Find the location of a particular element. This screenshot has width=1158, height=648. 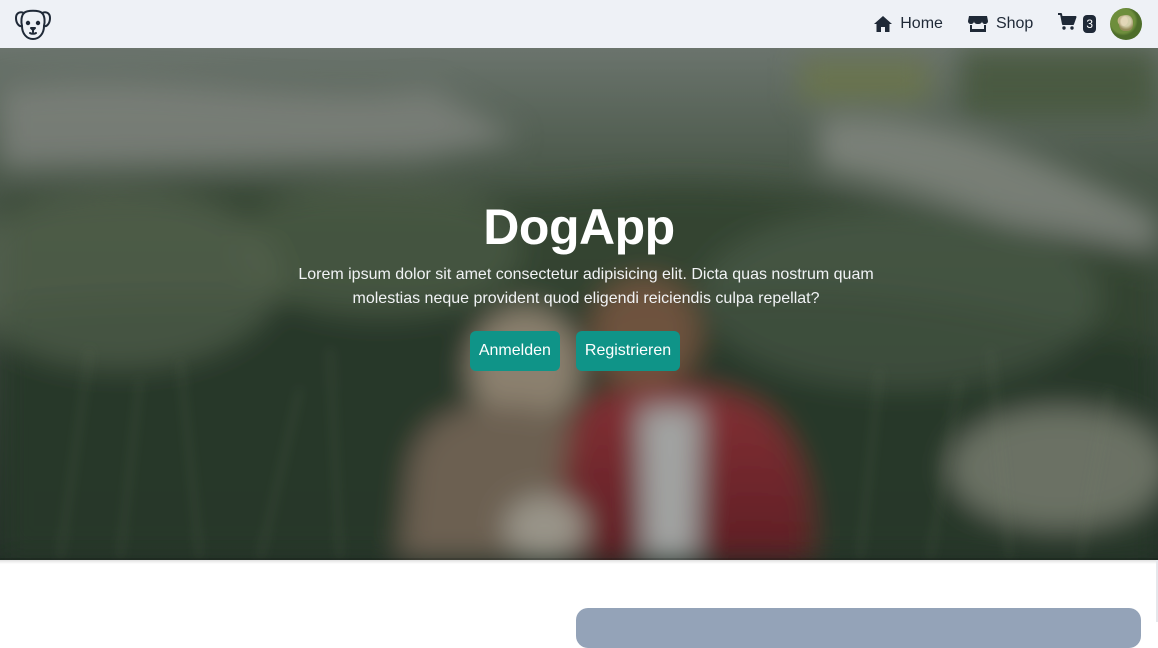

user-avatar is located at coordinates (1126, 24).